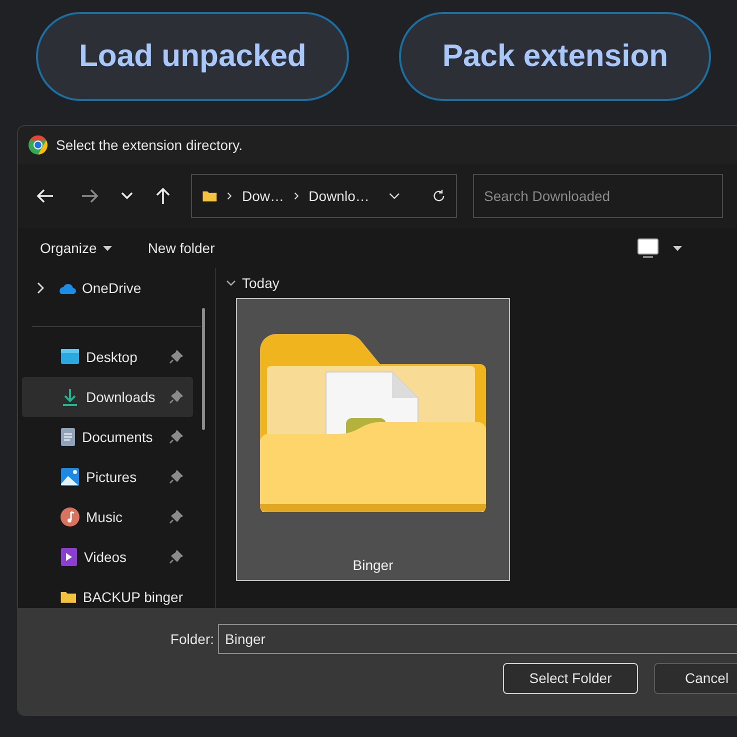 This screenshot has width=737, height=737. What do you see at coordinates (191, 639) in the screenshot?
I see `folder-label: Folder:` at bounding box center [191, 639].